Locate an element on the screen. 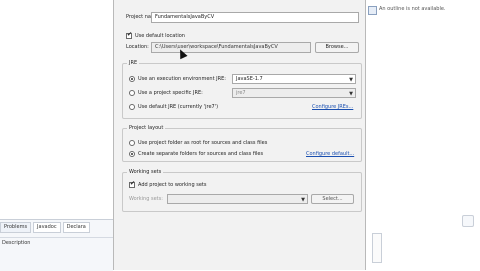  tab-declaration: Declara is located at coordinates (76, 227).